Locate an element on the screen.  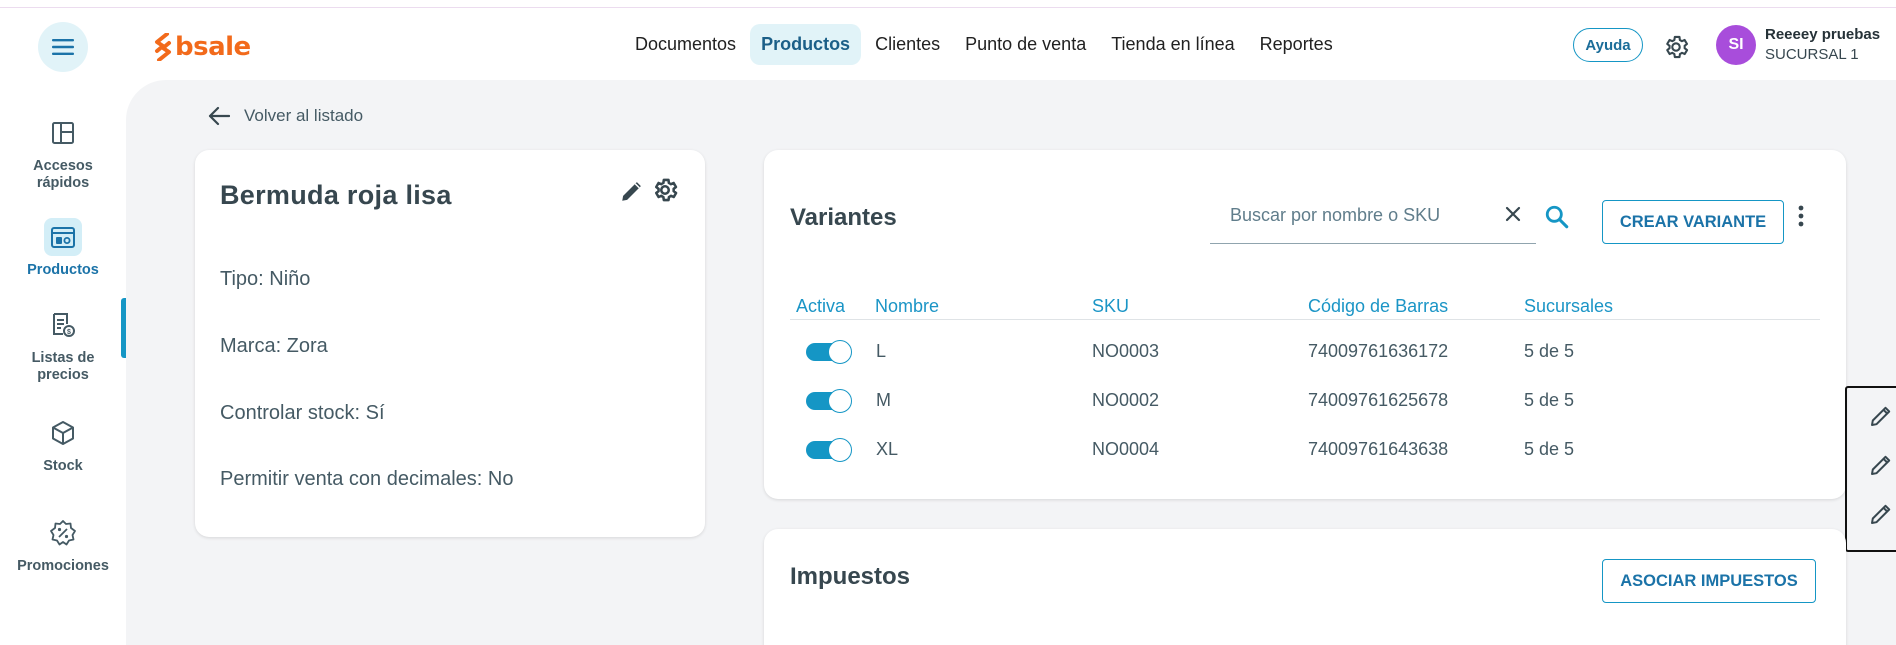
variants-title: Variantes is located at coordinates (843, 217).